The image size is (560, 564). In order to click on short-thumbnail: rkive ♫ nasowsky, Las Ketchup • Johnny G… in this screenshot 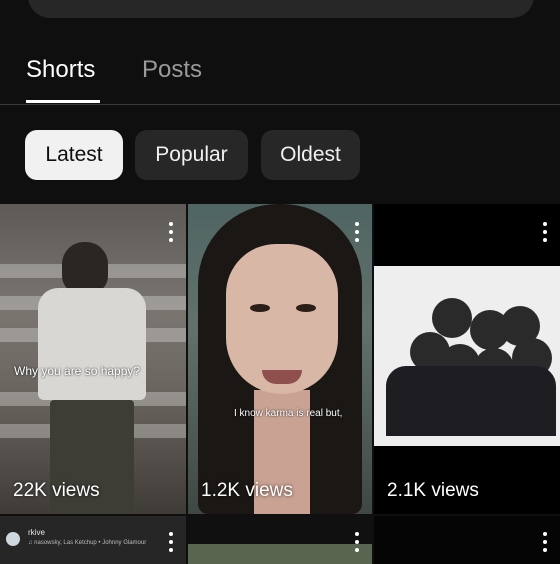, I will do `click(93, 540)`.